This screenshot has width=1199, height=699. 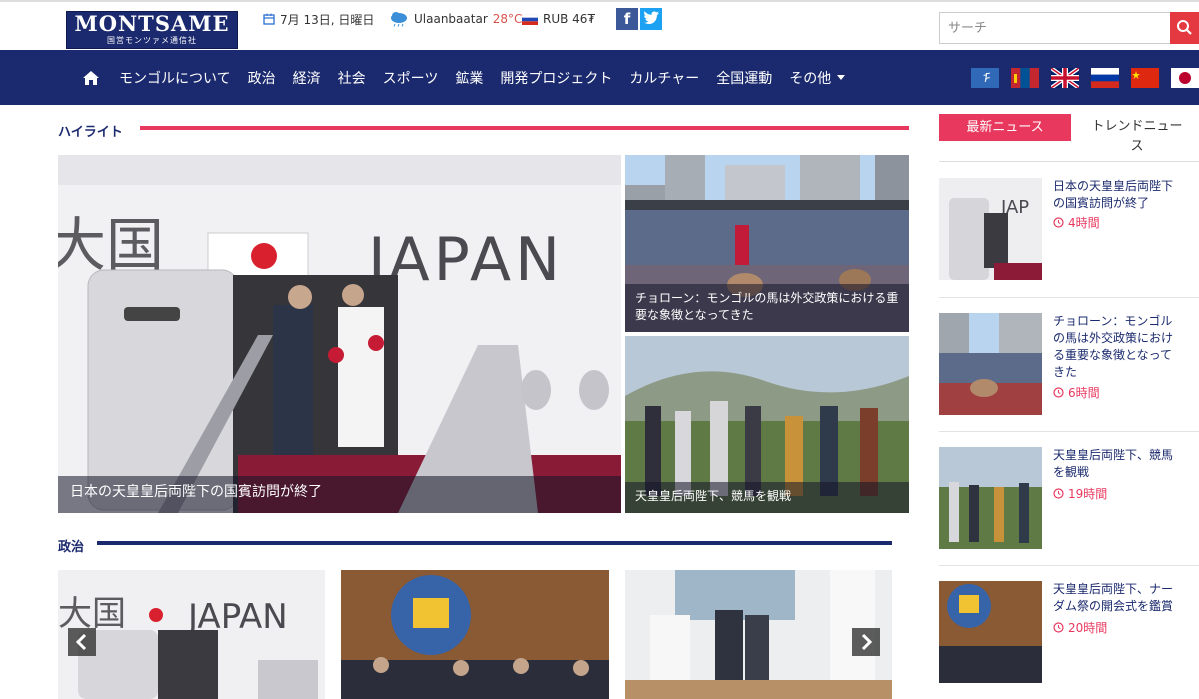 What do you see at coordinates (1025, 78) in the screenshot?
I see `mongolia-flag-icon` at bounding box center [1025, 78].